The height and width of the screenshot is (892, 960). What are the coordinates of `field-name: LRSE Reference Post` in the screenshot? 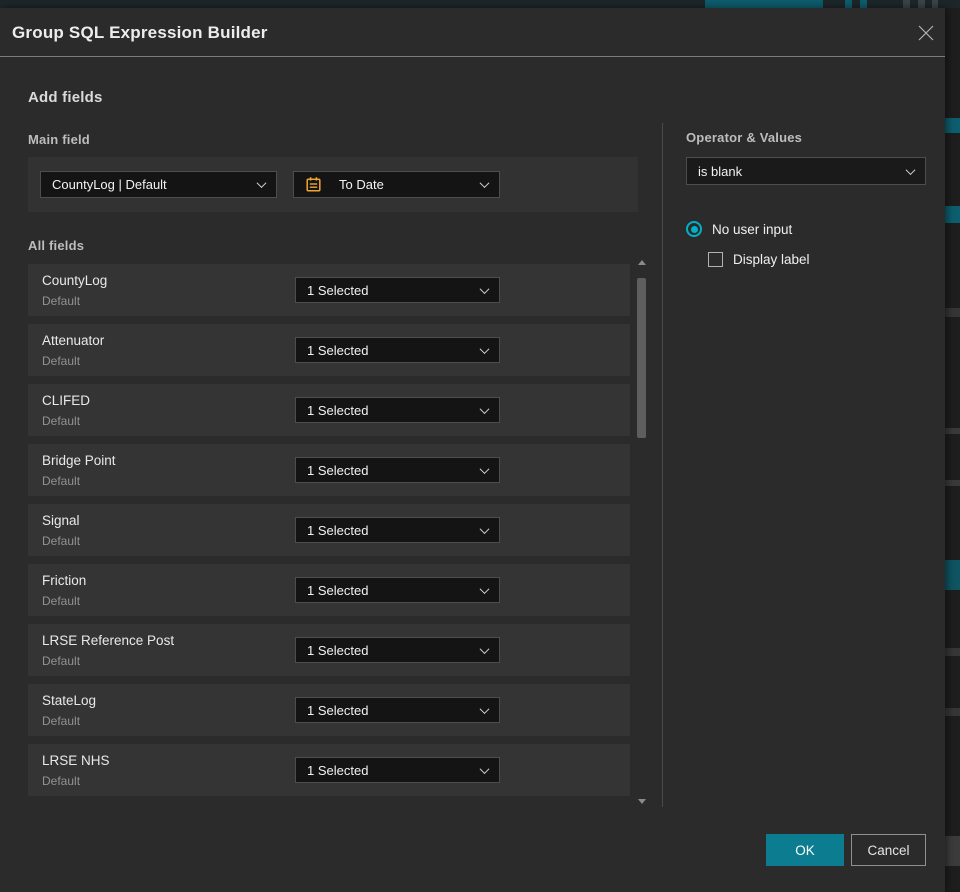 It's located at (108, 640).